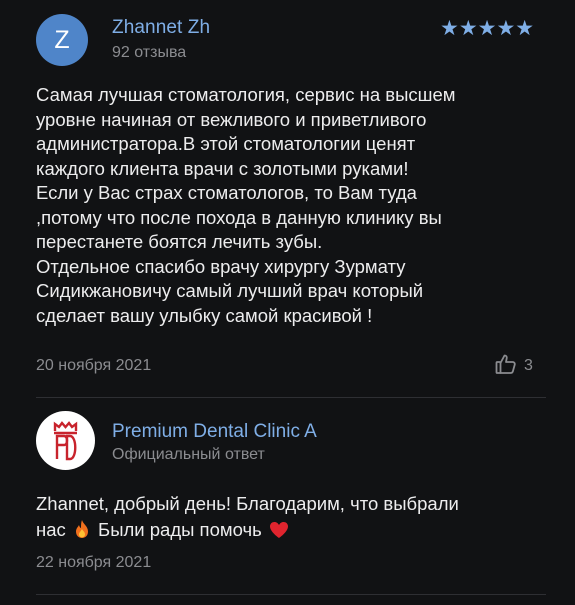 The width and height of the screenshot is (575, 605). What do you see at coordinates (222, 168) in the screenshot?
I see `review-text-line: каждого клиента врачи с золотыми руками!` at bounding box center [222, 168].